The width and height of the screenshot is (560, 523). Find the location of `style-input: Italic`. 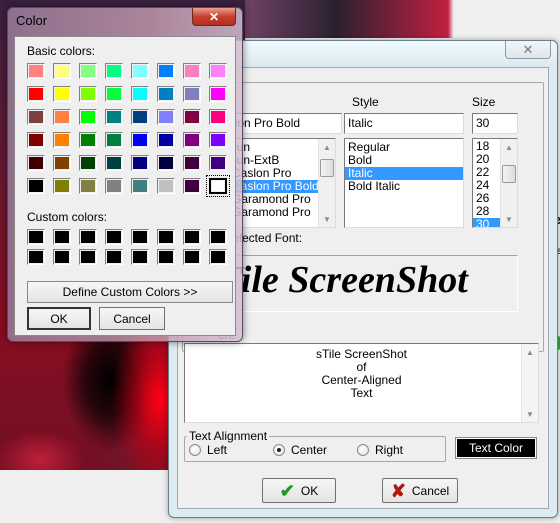

style-input: Italic is located at coordinates (404, 123).